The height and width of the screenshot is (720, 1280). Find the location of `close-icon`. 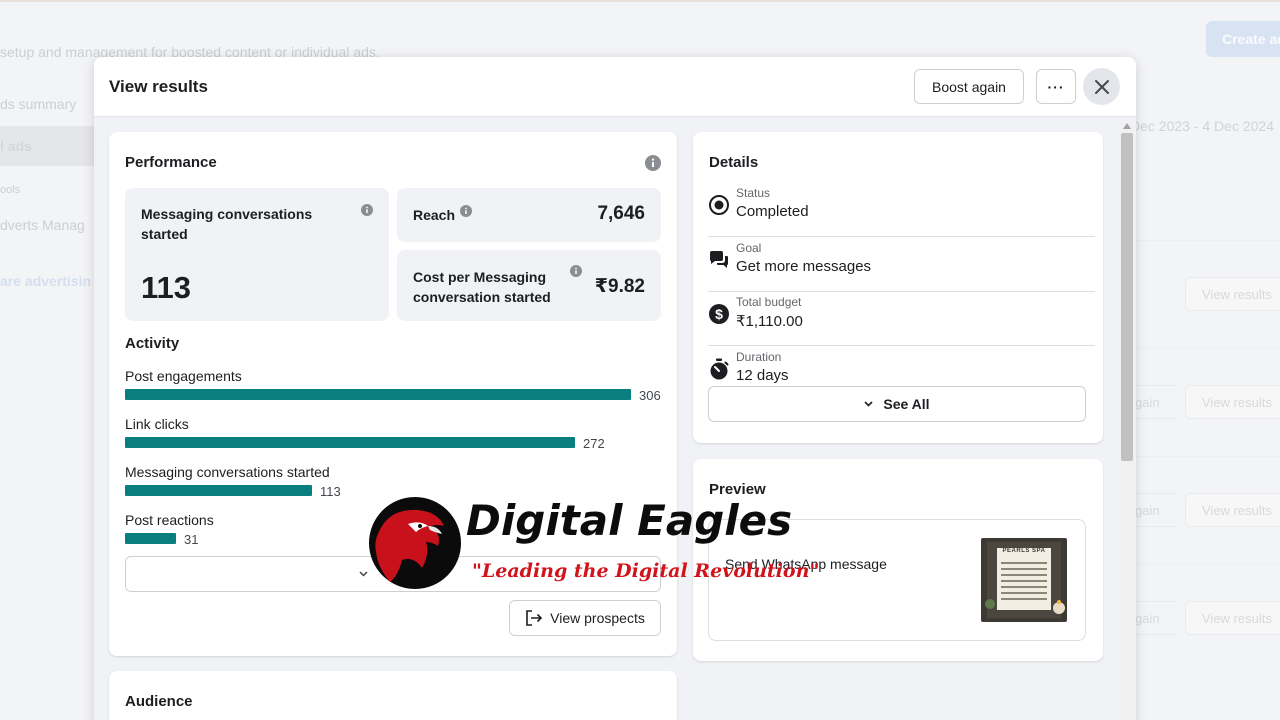

close-icon is located at coordinates (1101, 86).